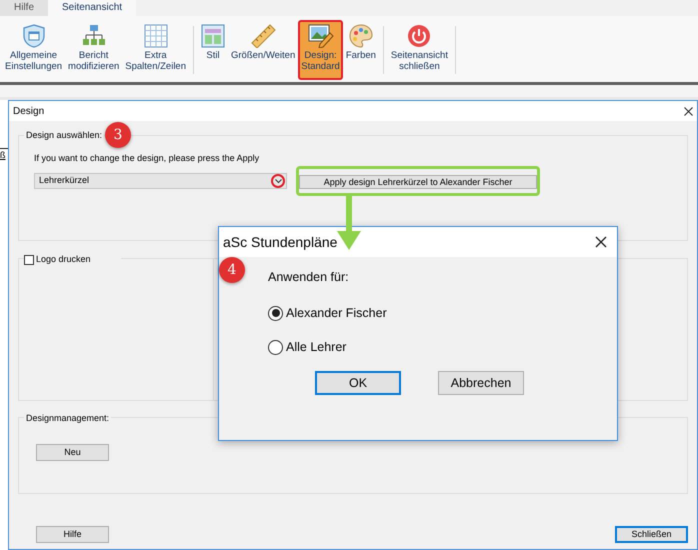  I want to click on radio-label: Alexander Fischer, so click(336, 313).